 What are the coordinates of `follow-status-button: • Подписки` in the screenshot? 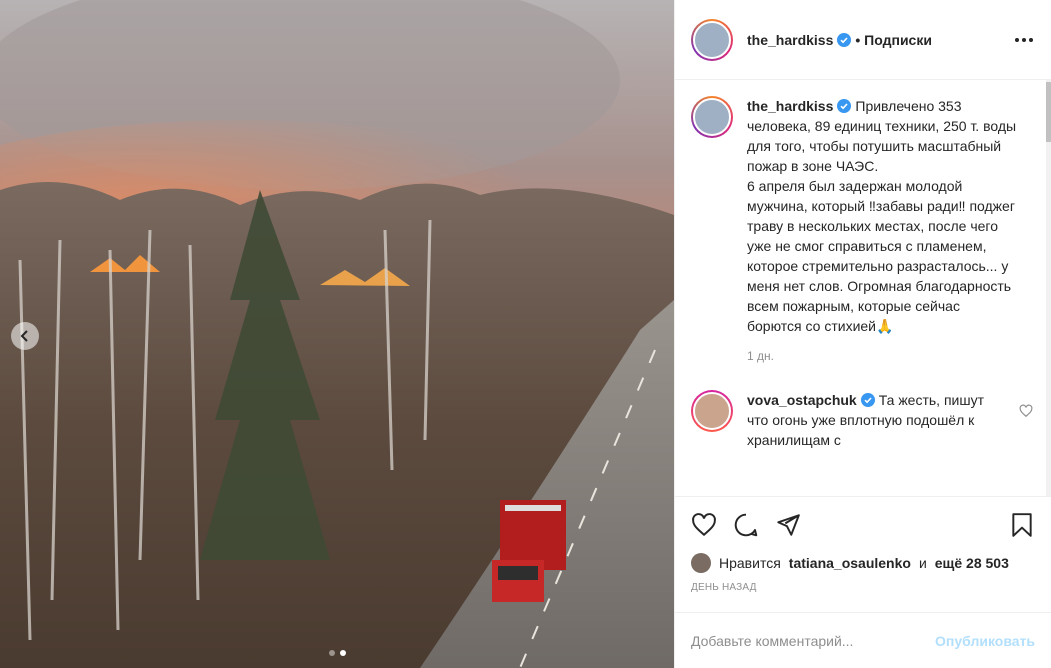 It's located at (893, 40).